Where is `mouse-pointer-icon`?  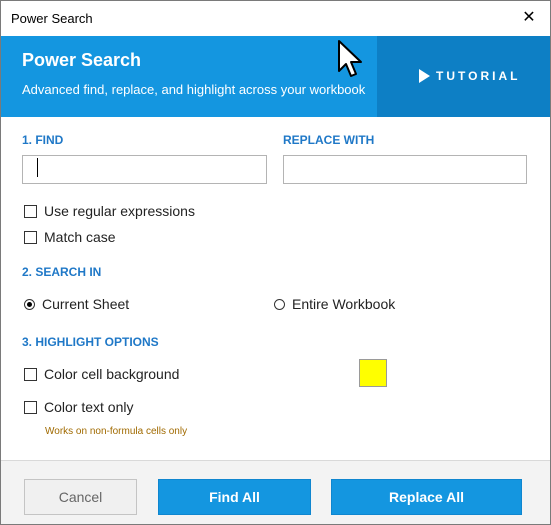
mouse-pointer-icon is located at coordinates (350, 58).